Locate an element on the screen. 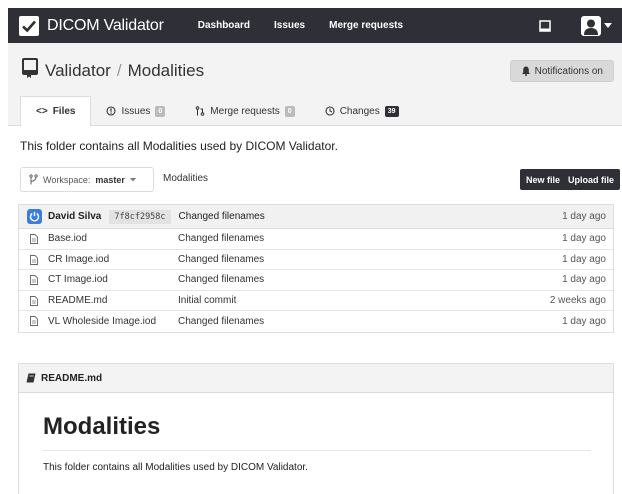 This screenshot has height=494, width=622. readme-filename: README.md is located at coordinates (71, 378).